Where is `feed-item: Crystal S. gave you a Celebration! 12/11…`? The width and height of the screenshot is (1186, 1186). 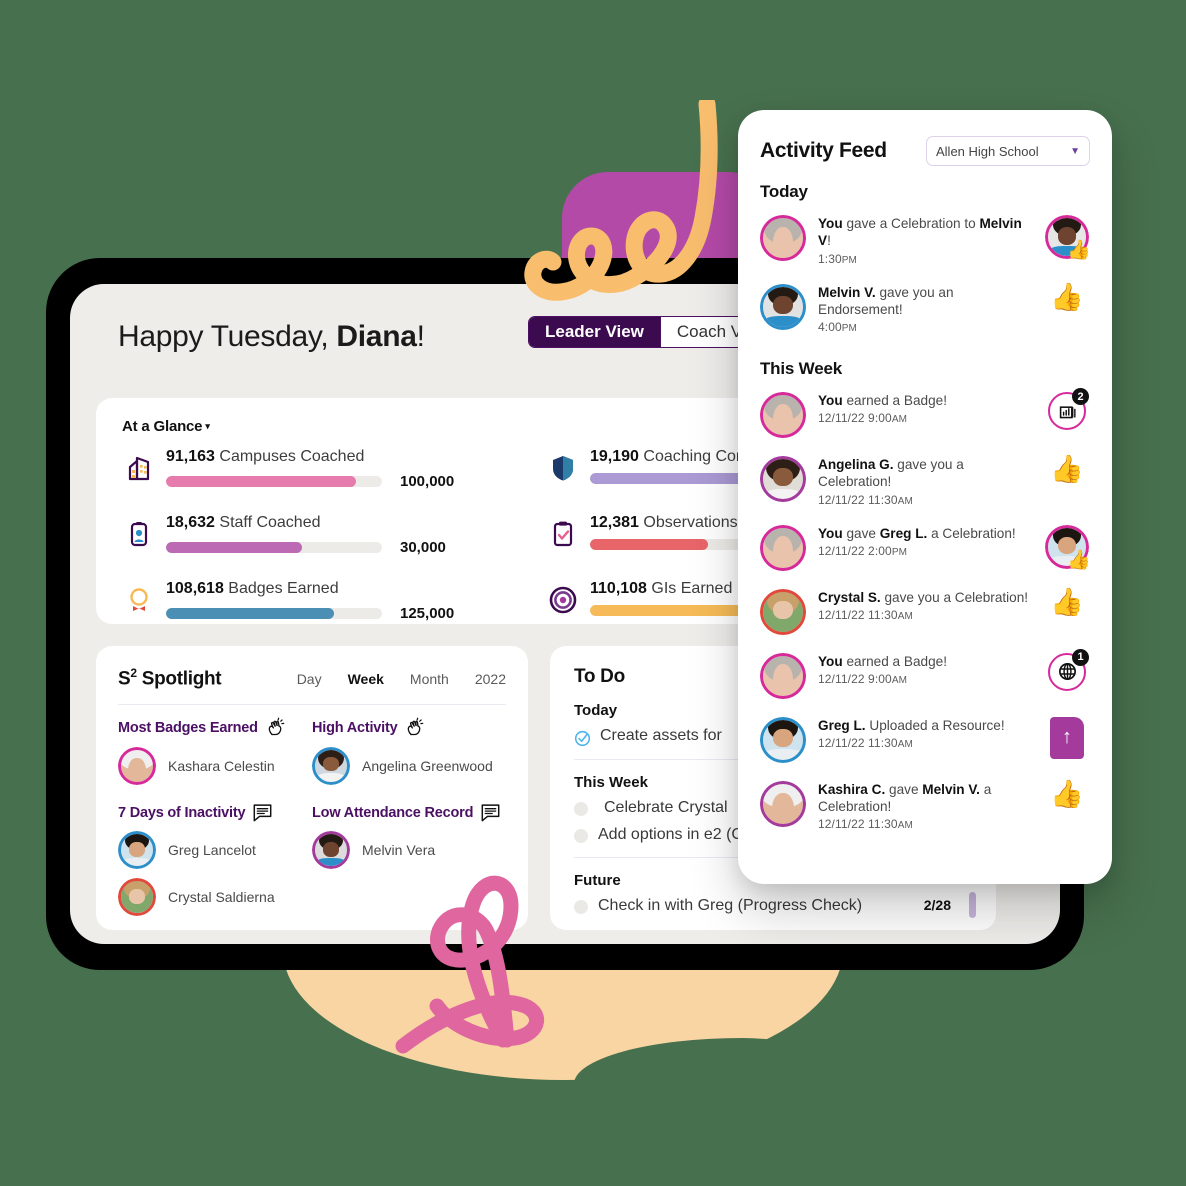 feed-item: Crystal S. gave you a Celebration! 12/11… is located at coordinates (925, 612).